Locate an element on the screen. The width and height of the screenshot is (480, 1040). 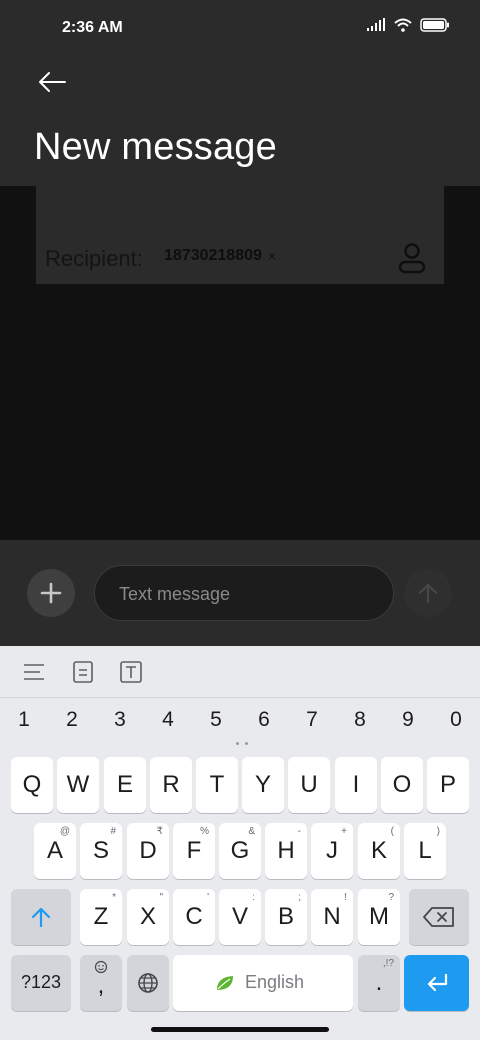
compose-bar: Text message is located at coordinates (240, 593).